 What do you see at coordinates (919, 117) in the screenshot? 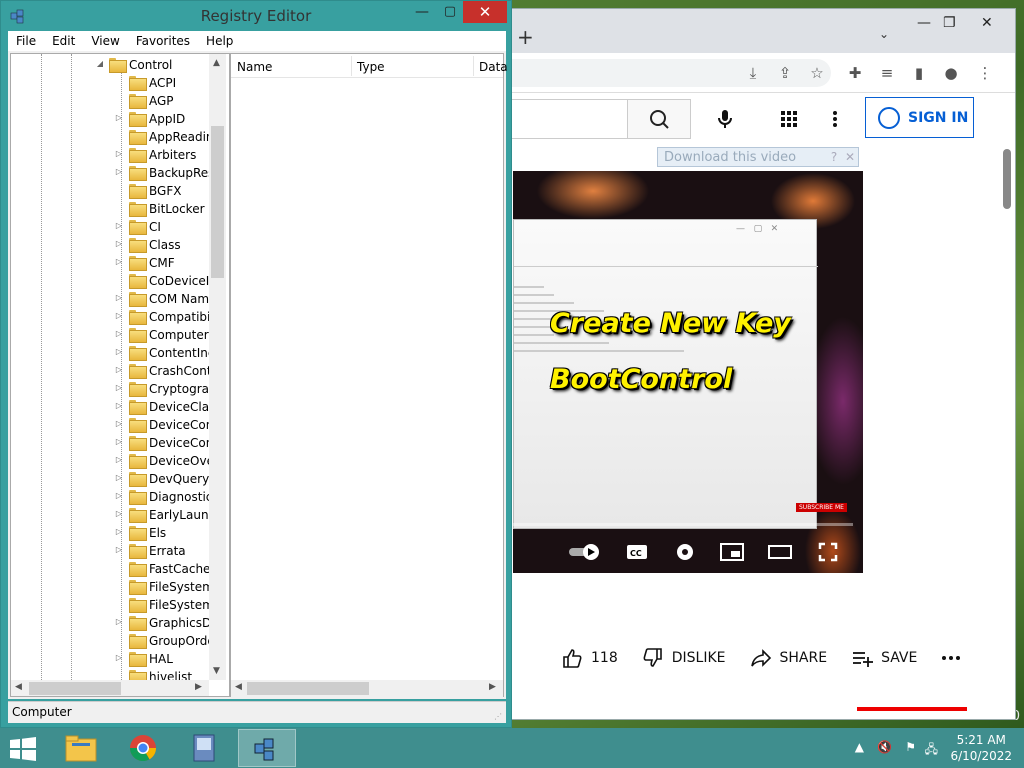
I see `sign-in-button: SIGN IN` at bounding box center [919, 117].